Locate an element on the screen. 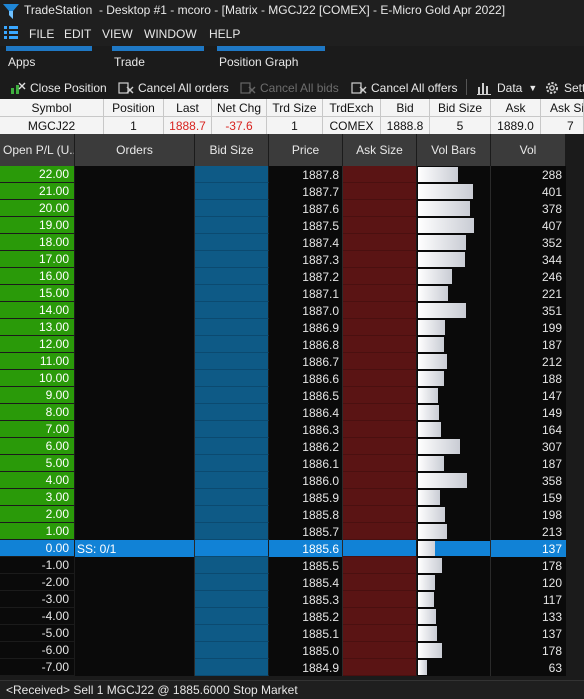 Image resolution: width=584 pixels, height=699 pixels. ladder-row: 16.00 1887.2 246 is located at coordinates (283, 276).